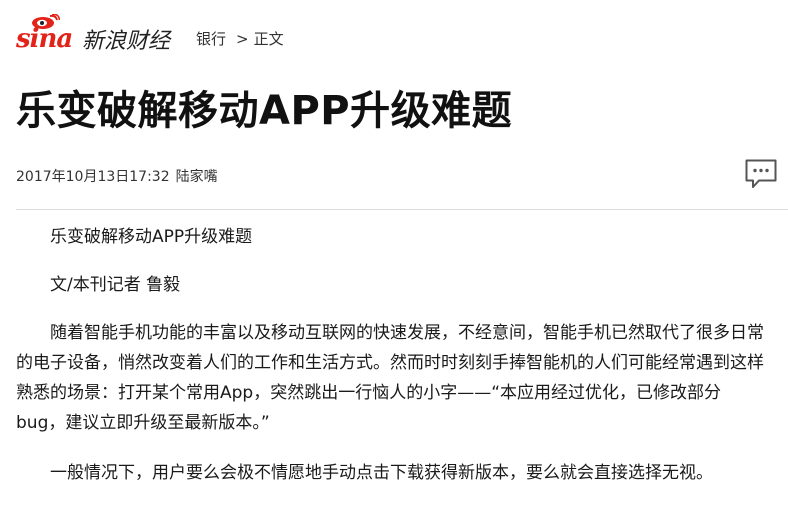  I want to click on article-date: 2017年10月13日17:32, so click(93, 177).